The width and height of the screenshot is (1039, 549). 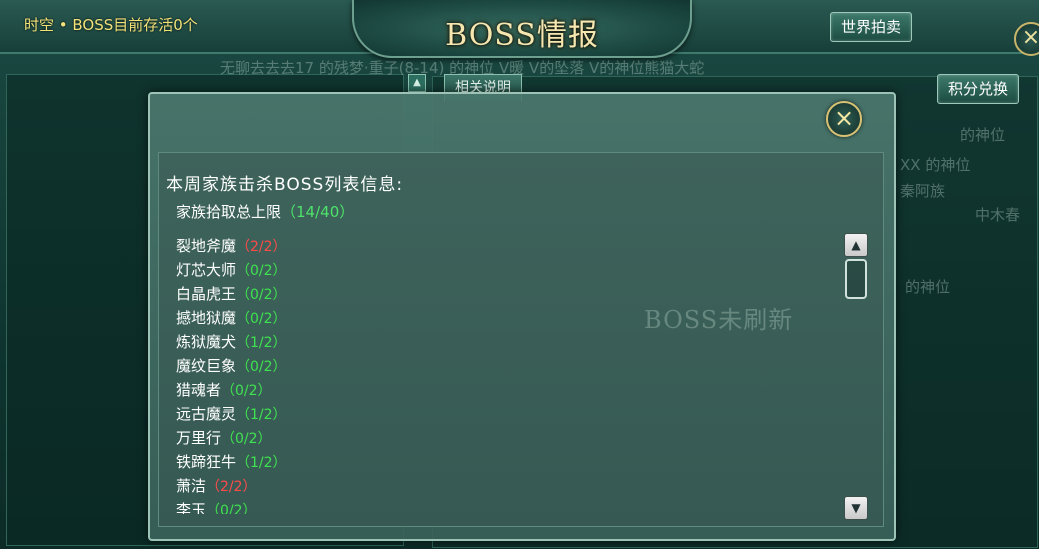 I want to click on boss-row: 万里行（0/2）, so click(x=326, y=438).